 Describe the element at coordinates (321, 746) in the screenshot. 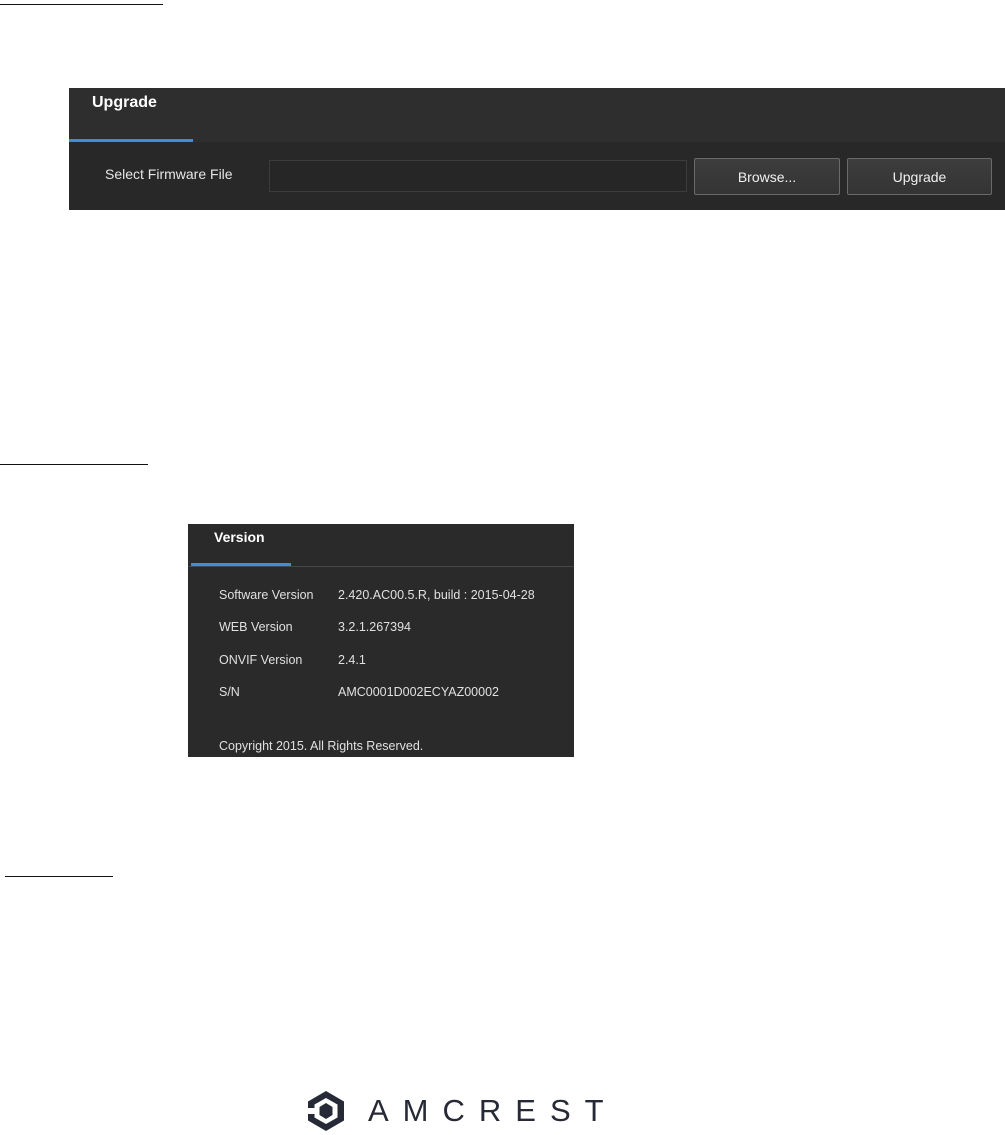

I see `copyright-text: Copyright 2015. All Rights Reserved.` at that location.